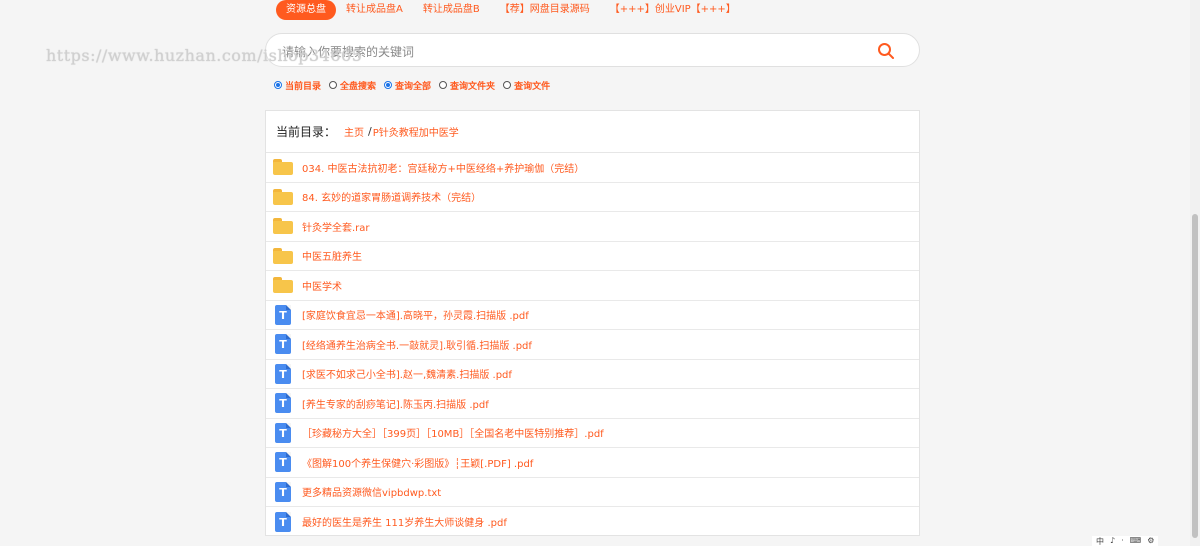 The height and width of the screenshot is (546, 1200). What do you see at coordinates (592, 256) in the screenshot?
I see `folder-row: 中医五脏养生` at bounding box center [592, 256].